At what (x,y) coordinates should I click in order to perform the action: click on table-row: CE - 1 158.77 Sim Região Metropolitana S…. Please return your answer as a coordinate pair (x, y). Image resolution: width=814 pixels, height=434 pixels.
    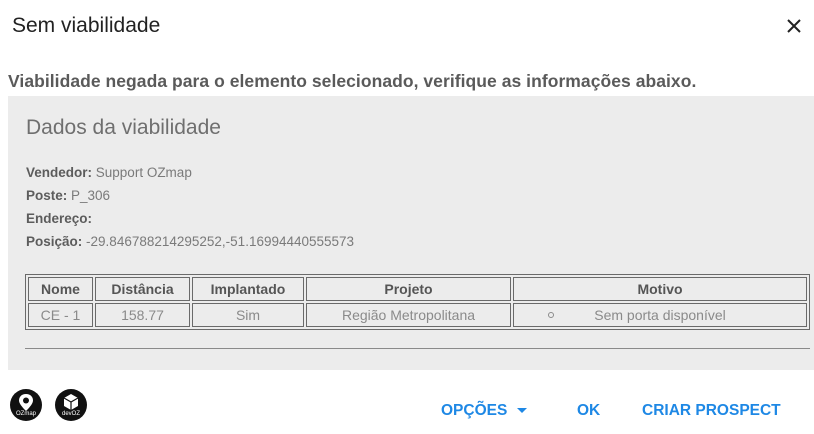
    Looking at the image, I should click on (417, 315).